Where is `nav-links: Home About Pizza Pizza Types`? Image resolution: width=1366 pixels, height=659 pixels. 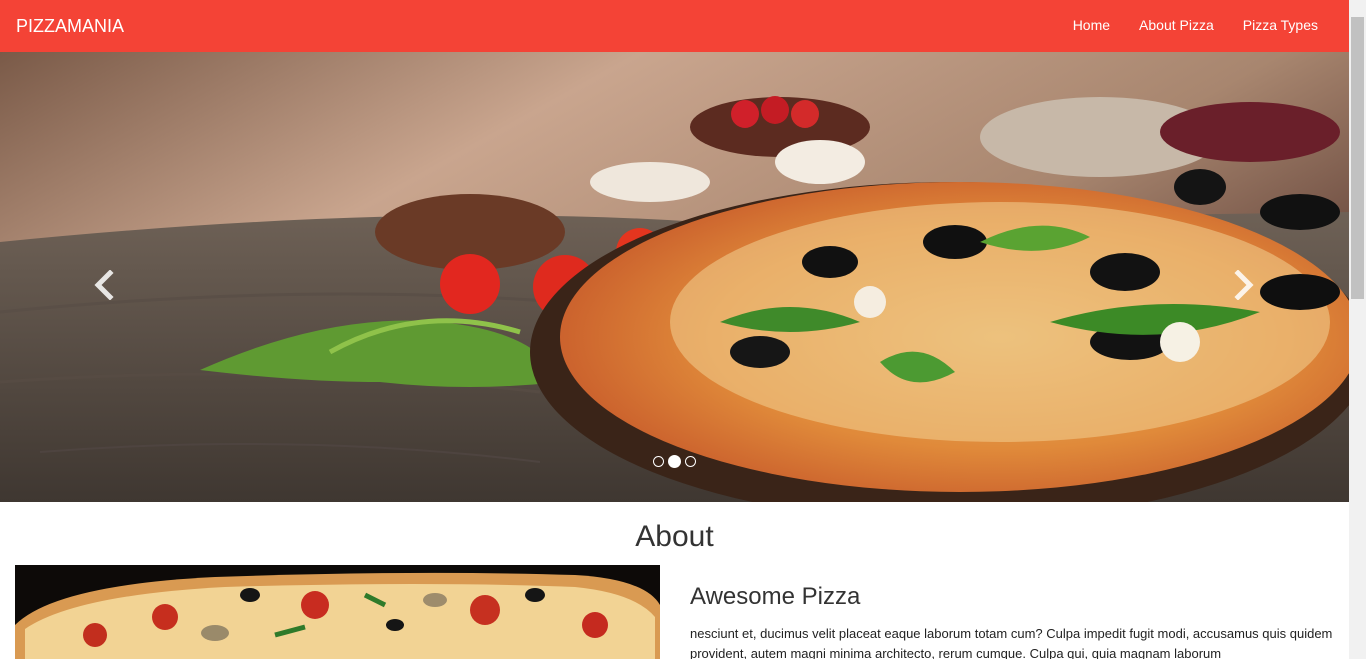
nav-links: Home About Pizza Pizza Types is located at coordinates (1195, 25).